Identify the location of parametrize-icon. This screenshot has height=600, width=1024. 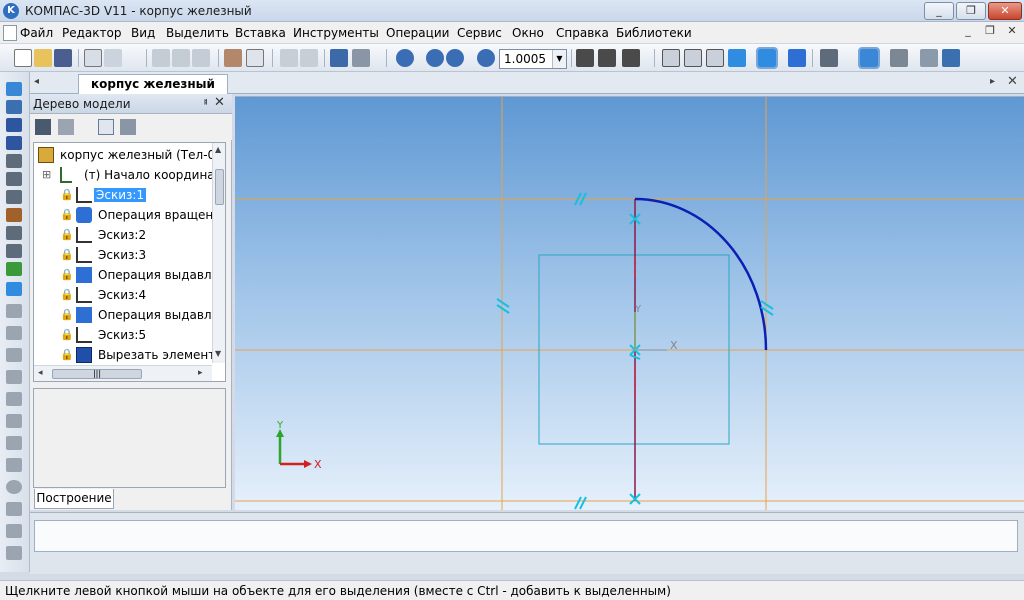
(14, 179).